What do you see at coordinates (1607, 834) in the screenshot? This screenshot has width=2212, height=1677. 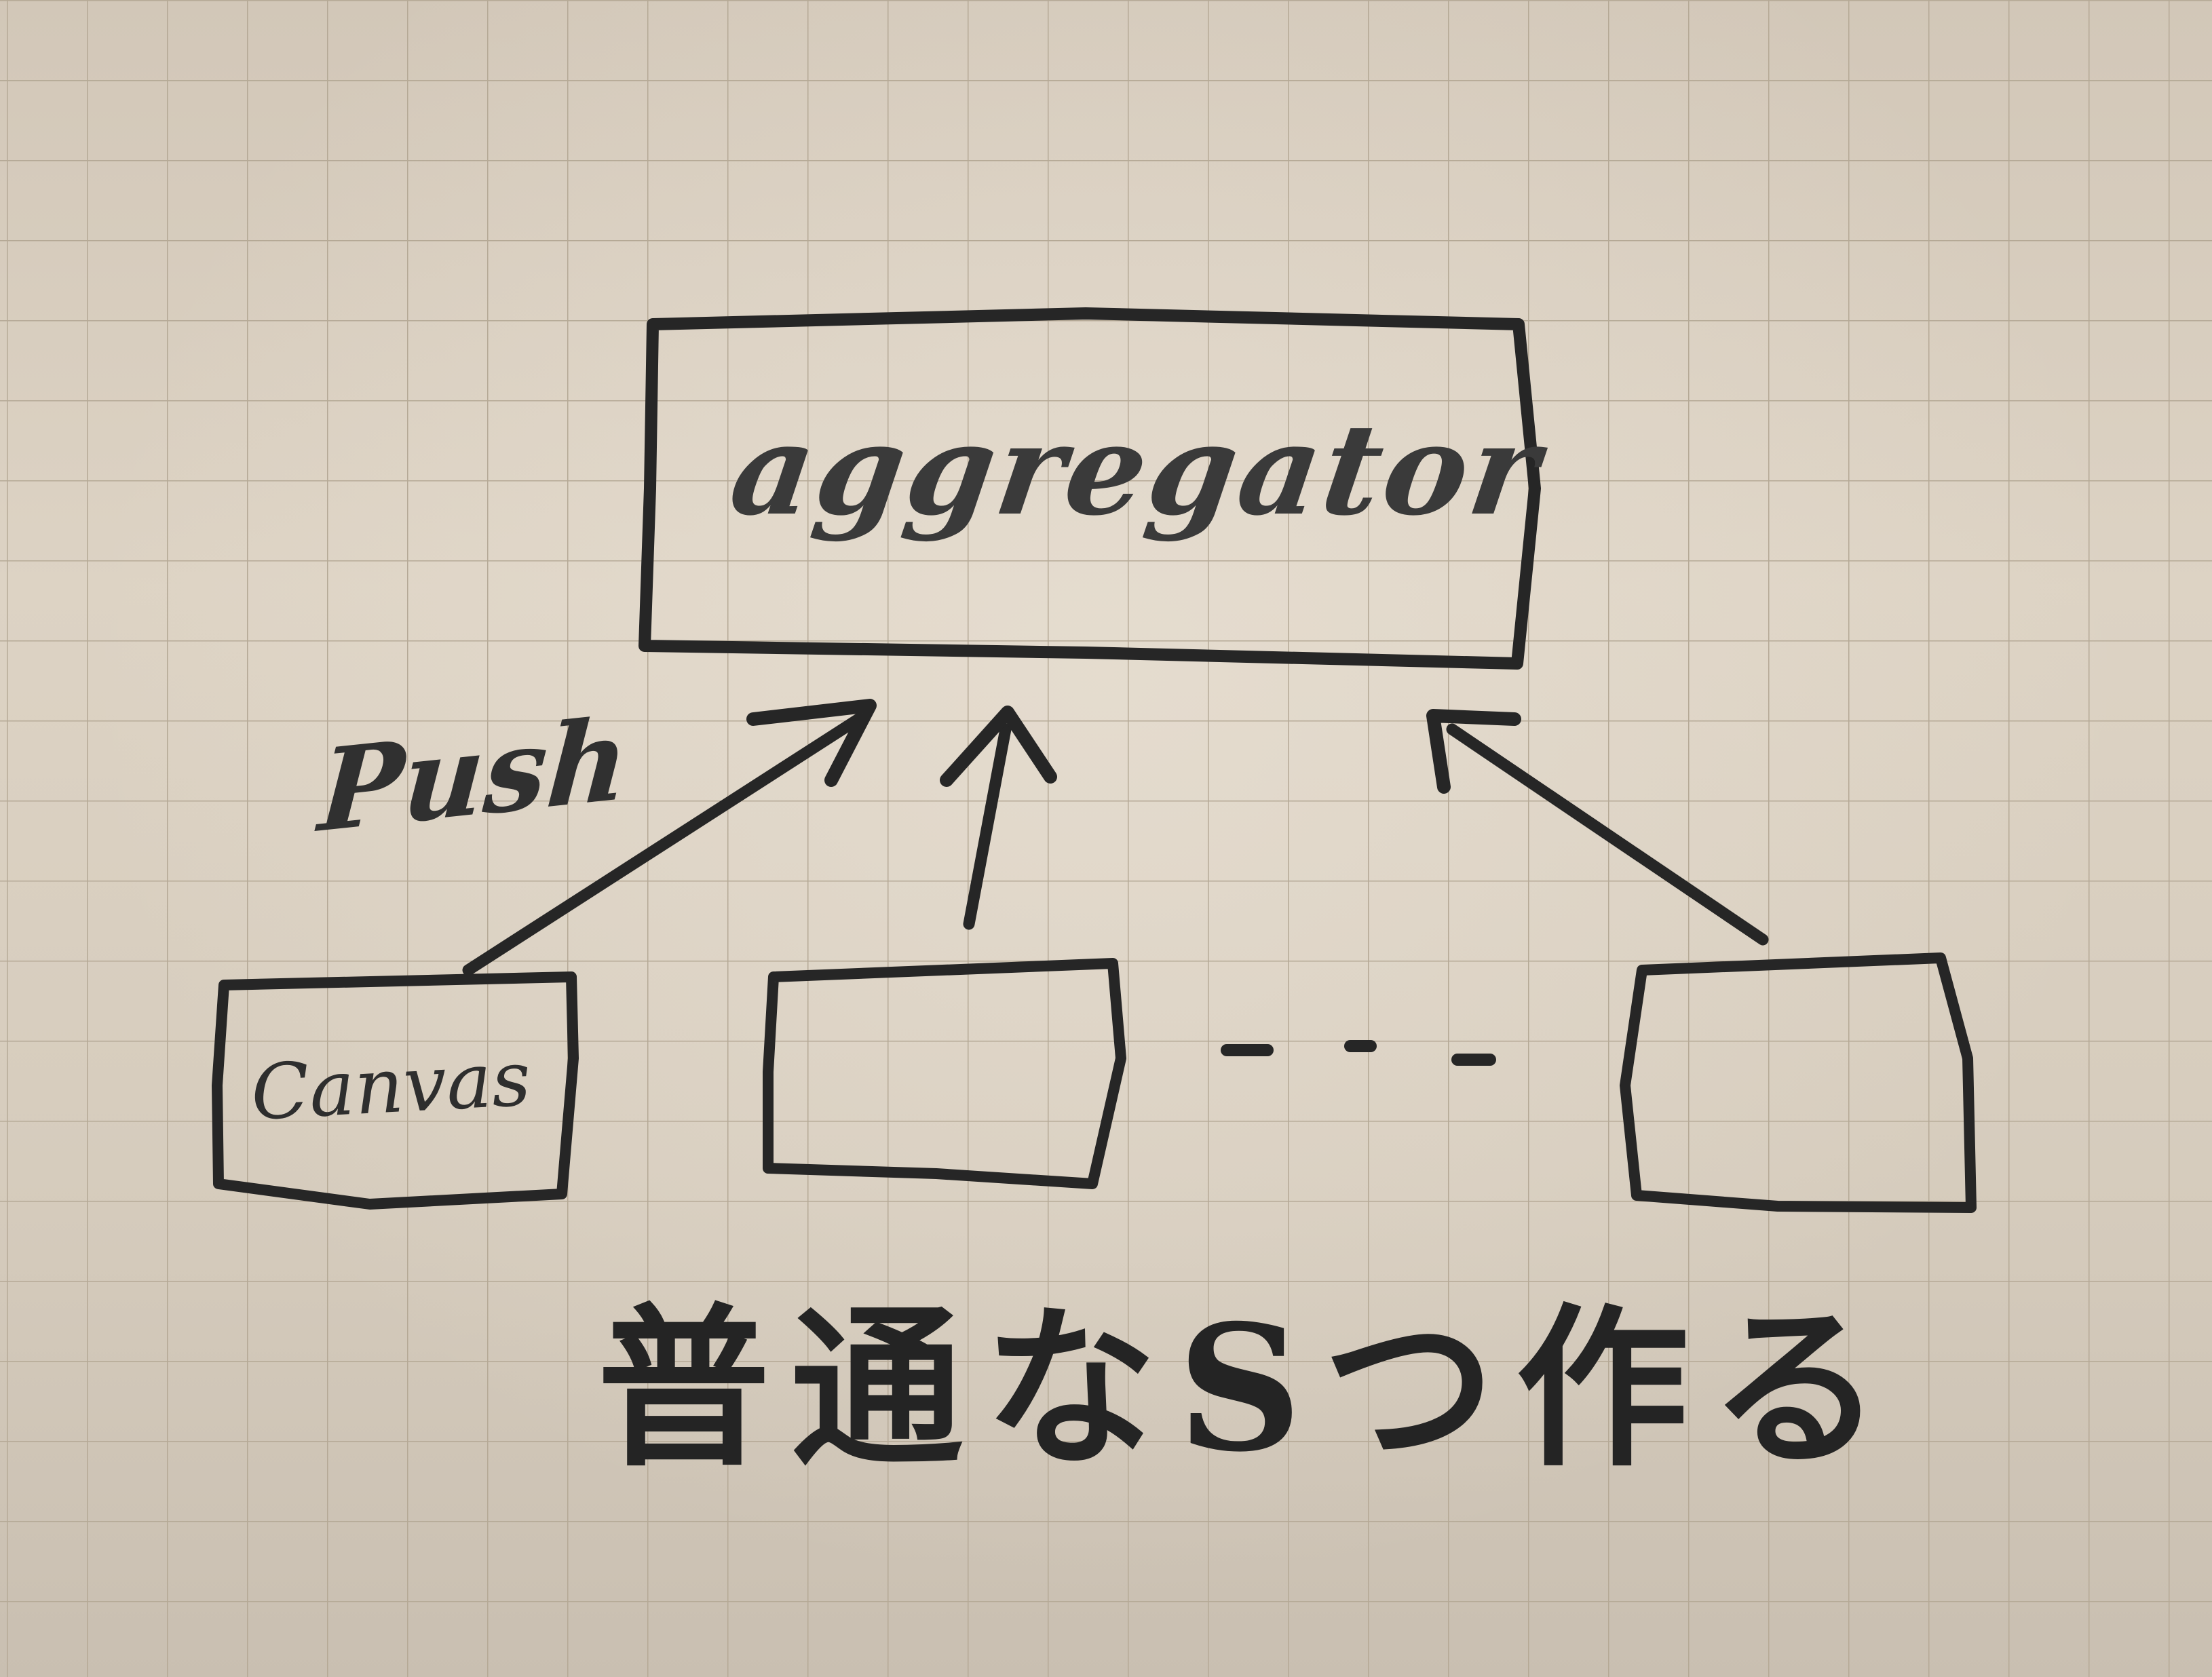 I see `right-arrow-line` at bounding box center [1607, 834].